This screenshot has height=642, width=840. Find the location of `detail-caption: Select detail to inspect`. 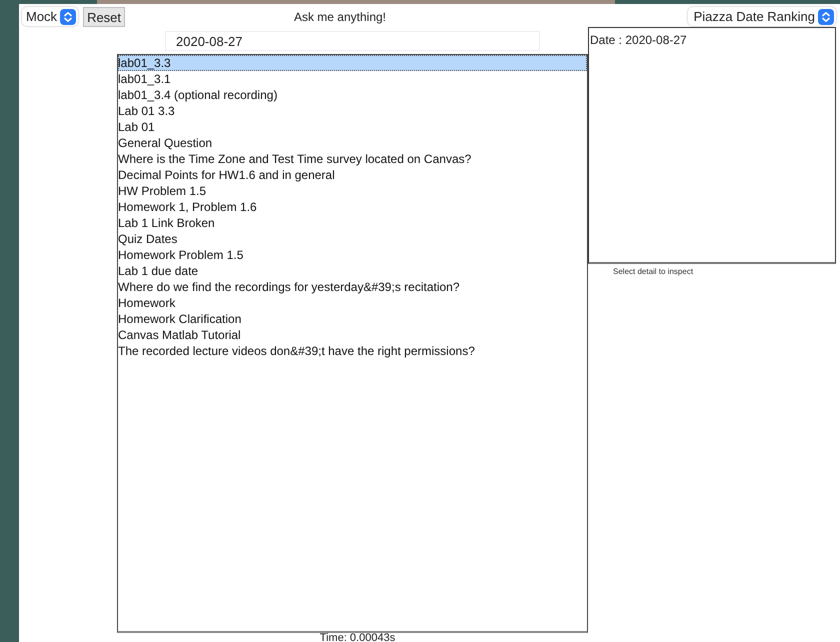

detail-caption: Select detail to inspect is located at coordinates (653, 272).